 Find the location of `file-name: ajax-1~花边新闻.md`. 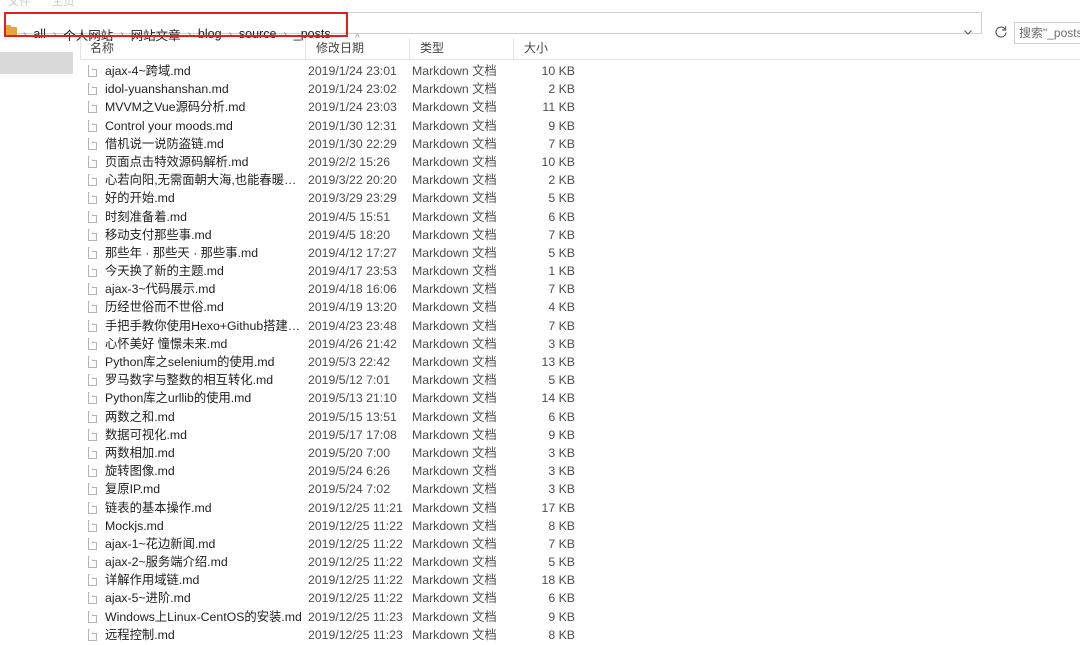

file-name: ajax-1~花边新闻.md is located at coordinates (160, 543).